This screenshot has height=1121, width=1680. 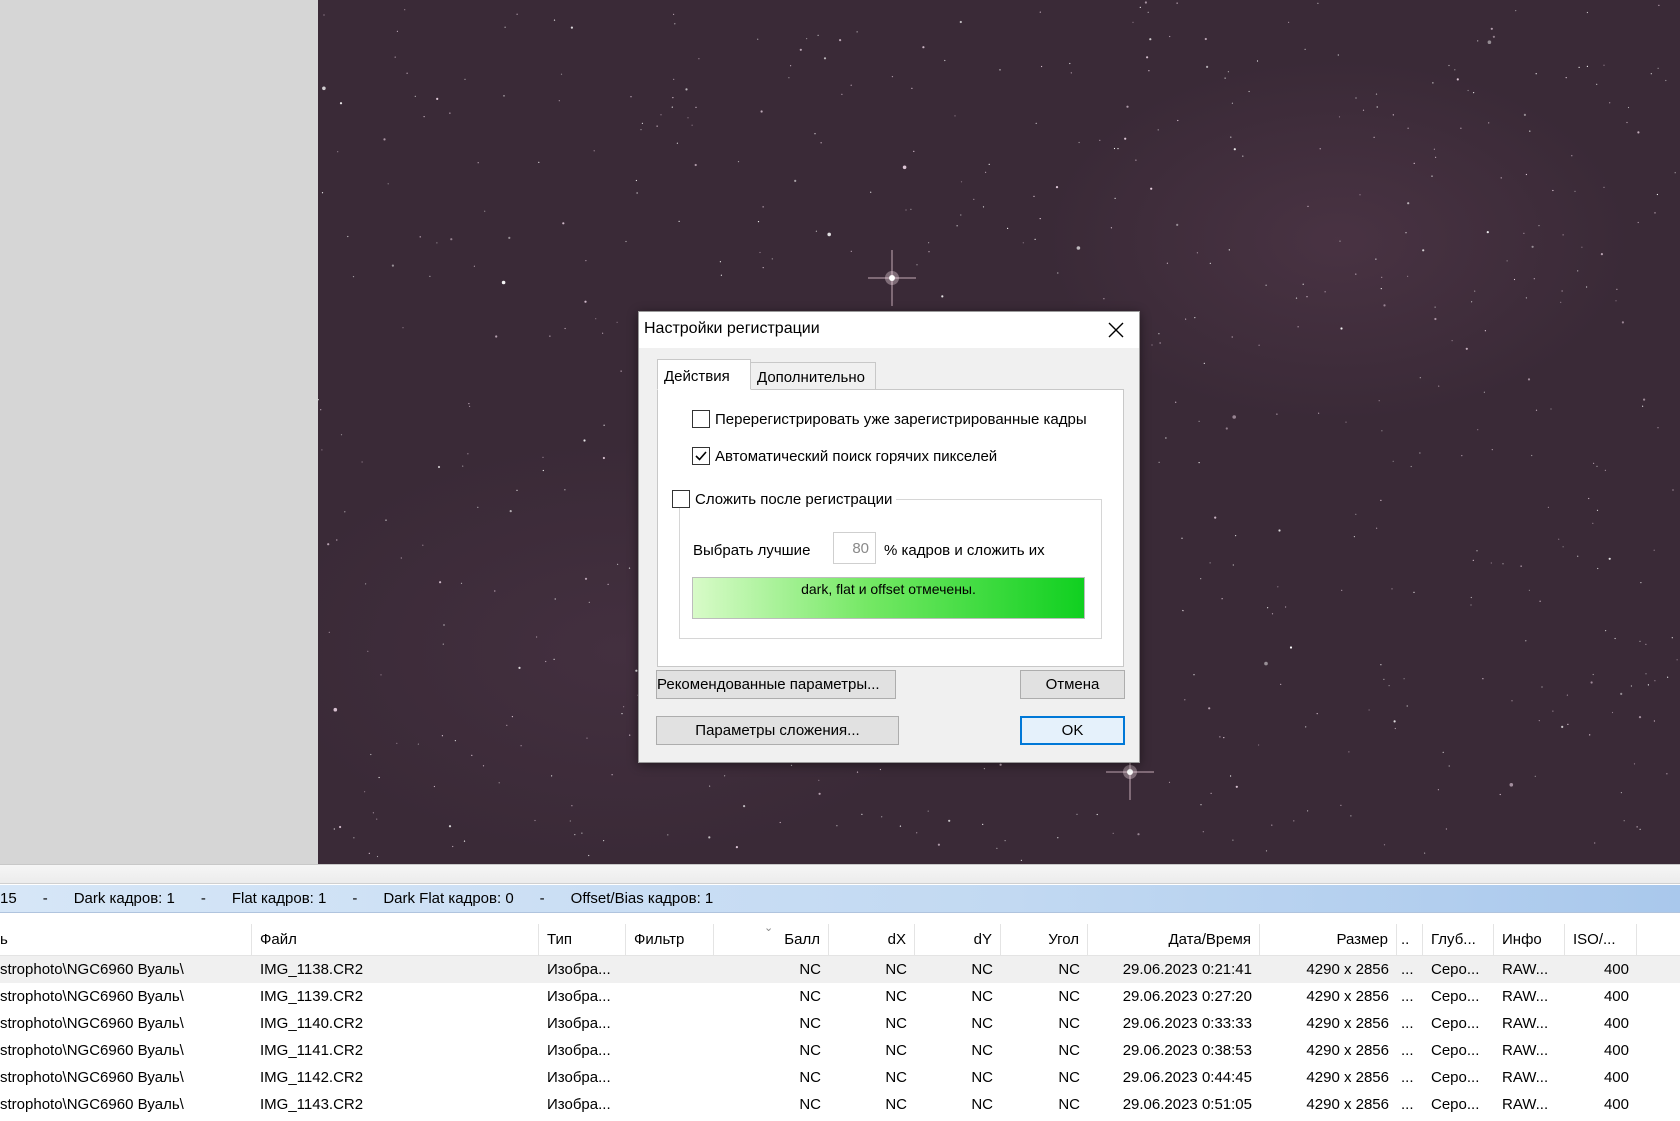 I want to click on ok-button: OK, so click(x=1072, y=730).